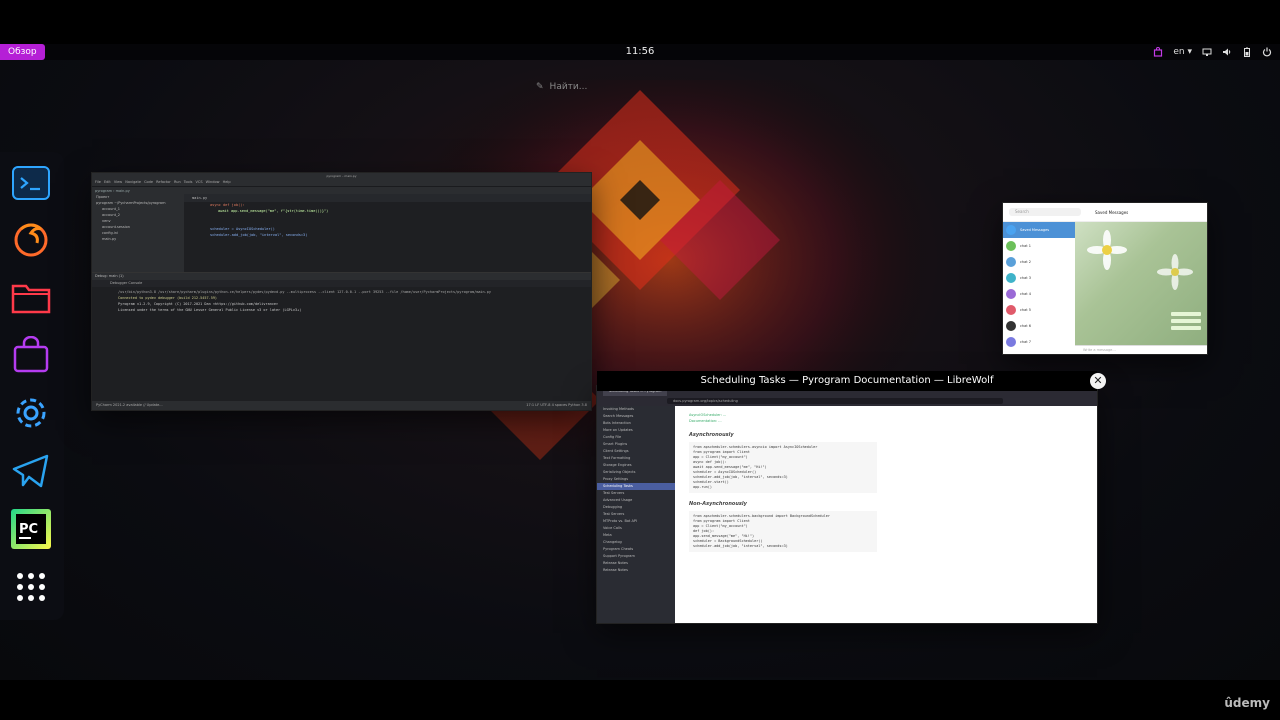 This screenshot has height=720, width=1280. What do you see at coordinates (1039, 342) in the screenshot?
I see `chat-item: chat 7` at bounding box center [1039, 342].